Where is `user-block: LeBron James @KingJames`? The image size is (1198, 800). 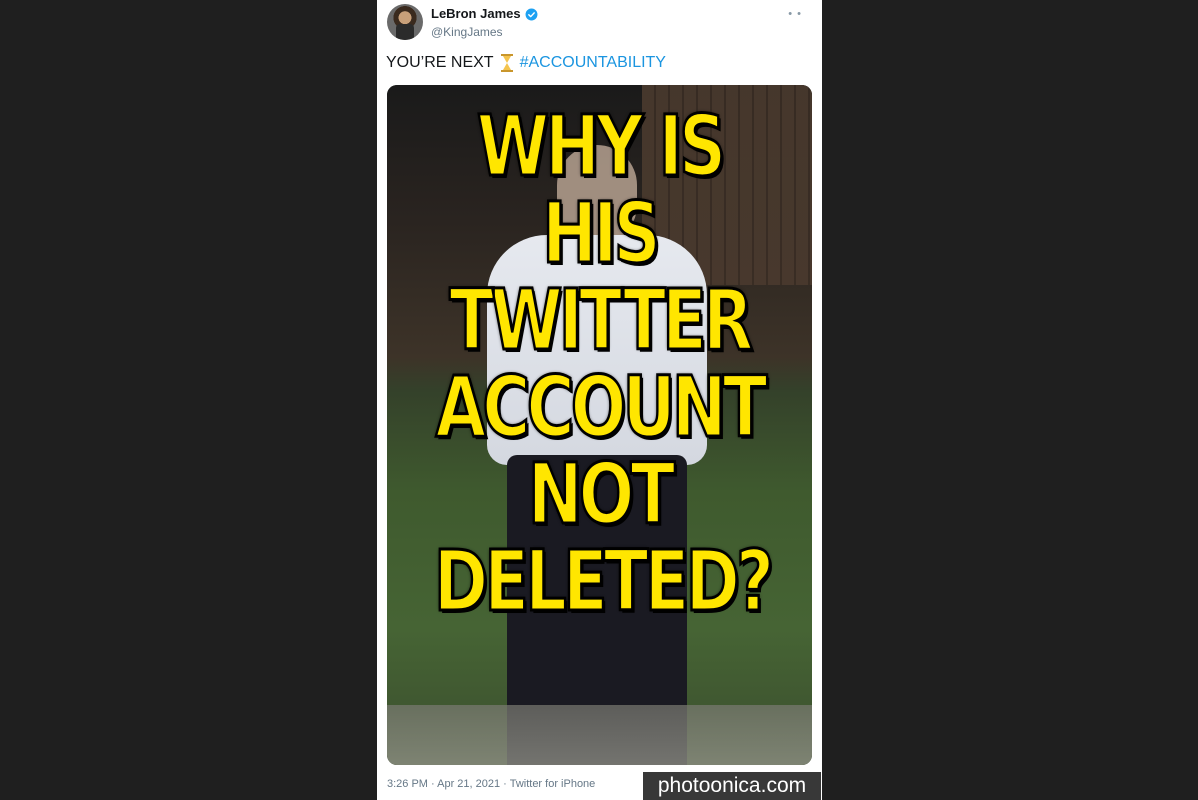
user-block: LeBron James @KingJames is located at coordinates (484, 23).